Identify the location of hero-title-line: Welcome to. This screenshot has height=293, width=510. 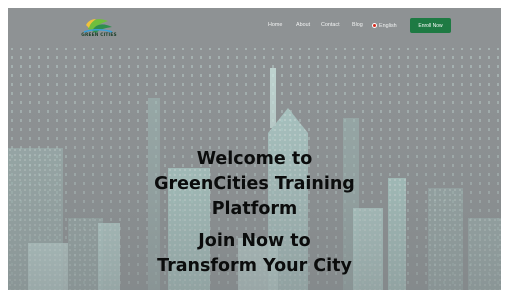
(254, 159).